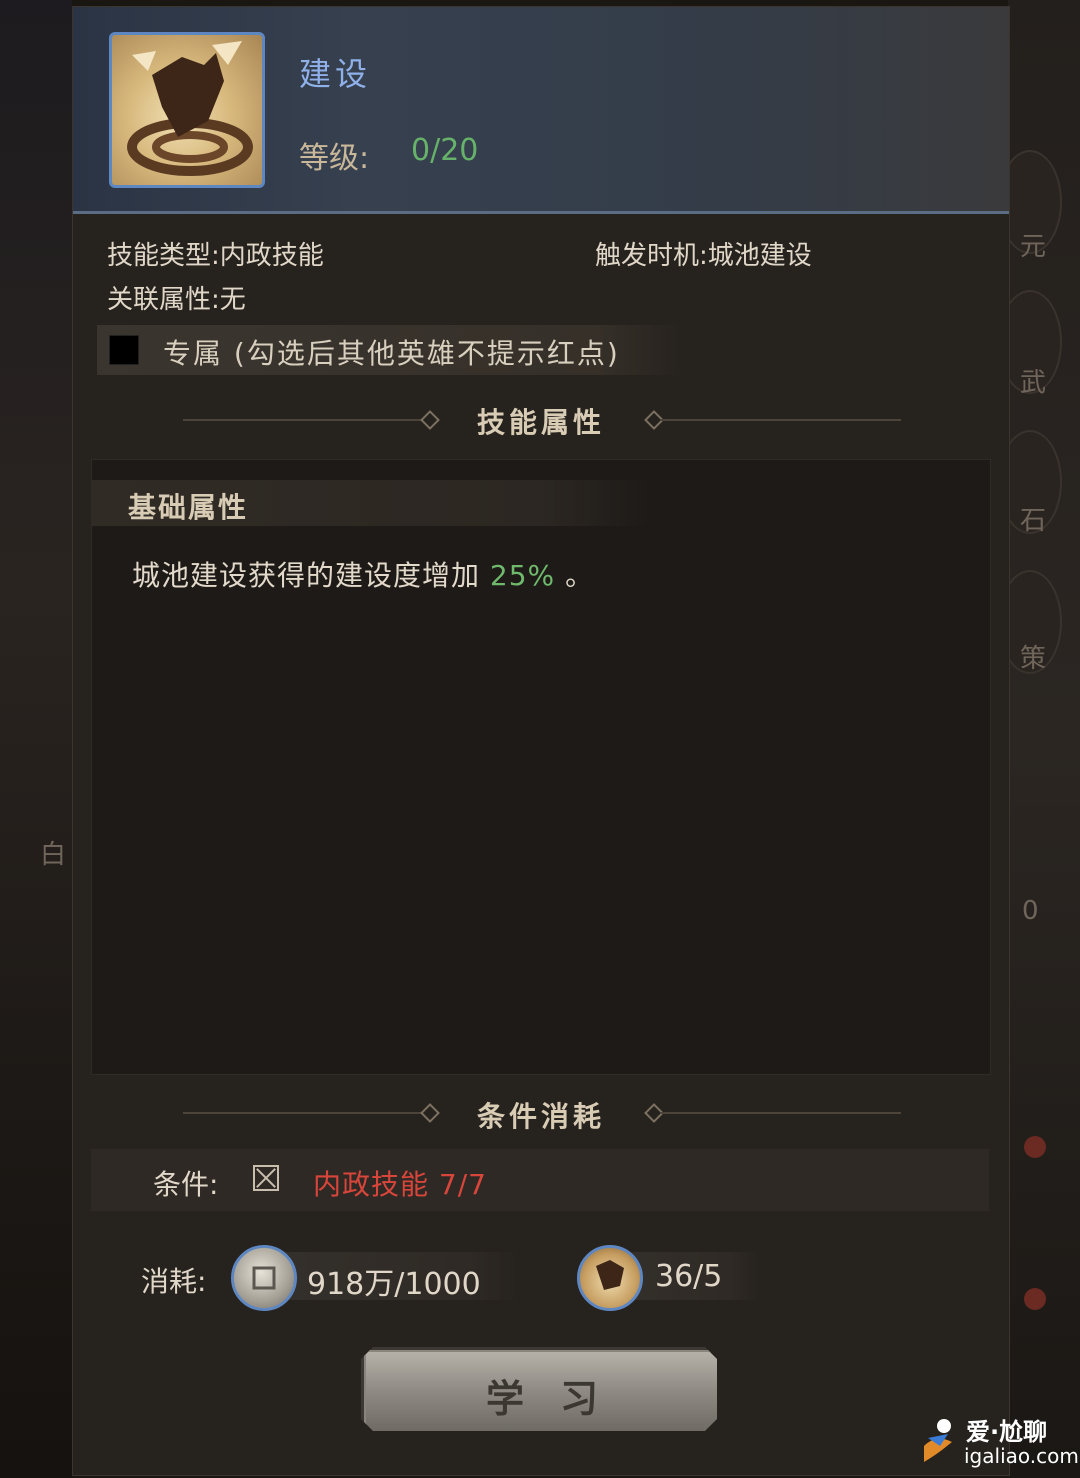 Image resolution: width=1080 pixels, height=1478 pixels. Describe the element at coordinates (174, 1281) in the screenshot. I see `cost-label: 消耗:` at that location.